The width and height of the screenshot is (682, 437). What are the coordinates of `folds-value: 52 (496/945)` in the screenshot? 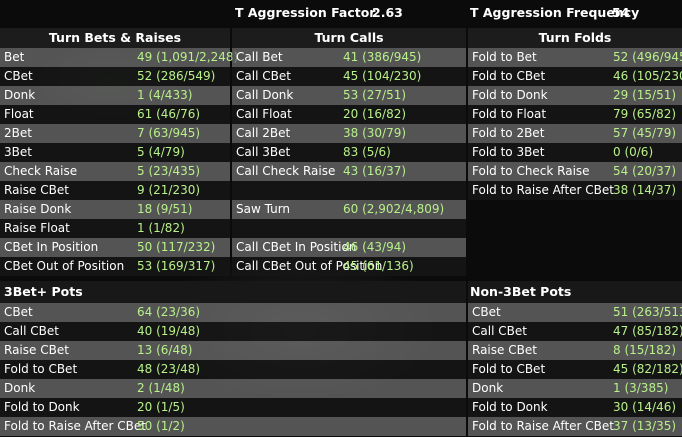 It's located at (647, 57).